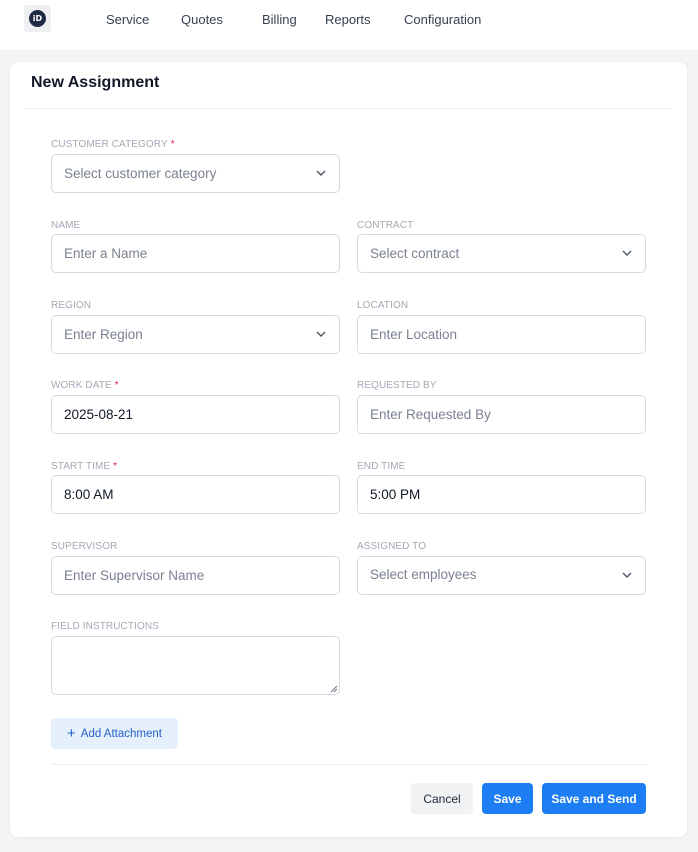  What do you see at coordinates (103, 334) in the screenshot?
I see `region-placeholder: Enter Region` at bounding box center [103, 334].